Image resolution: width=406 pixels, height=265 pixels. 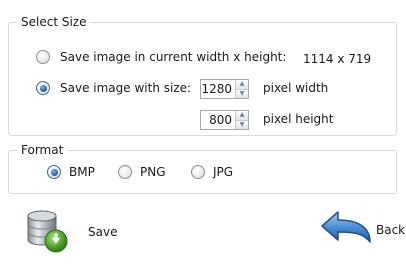 What do you see at coordinates (346, 230) in the screenshot?
I see `back-arrow-icon` at bounding box center [346, 230].